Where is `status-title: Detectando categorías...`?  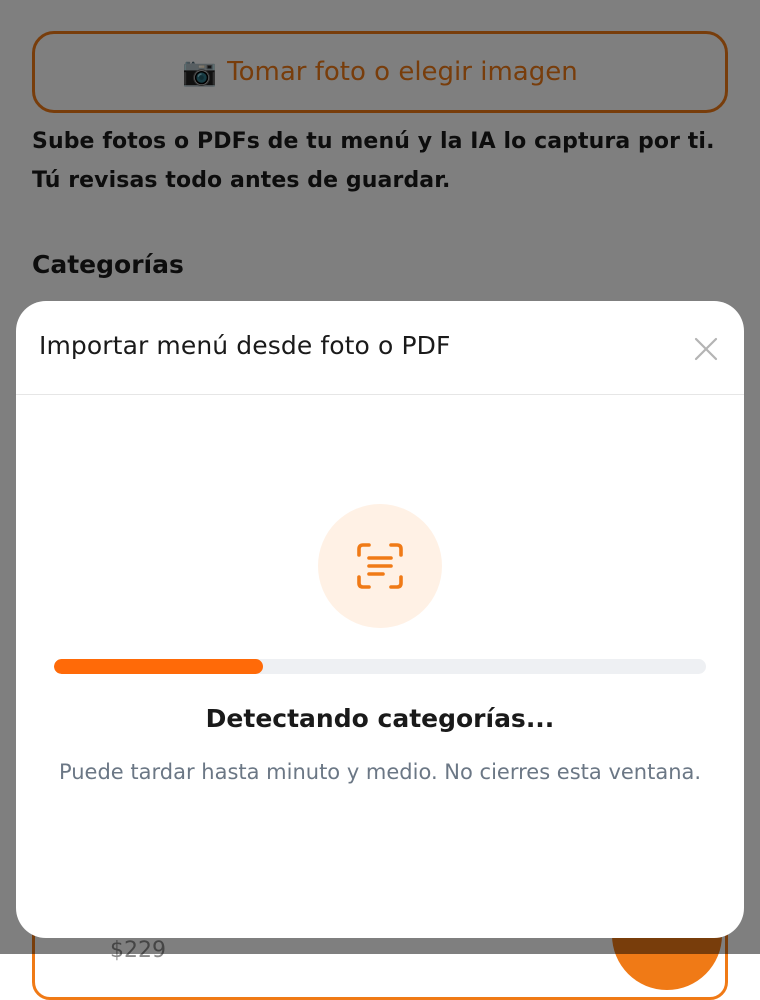
status-title: Detectando categorías... is located at coordinates (380, 718).